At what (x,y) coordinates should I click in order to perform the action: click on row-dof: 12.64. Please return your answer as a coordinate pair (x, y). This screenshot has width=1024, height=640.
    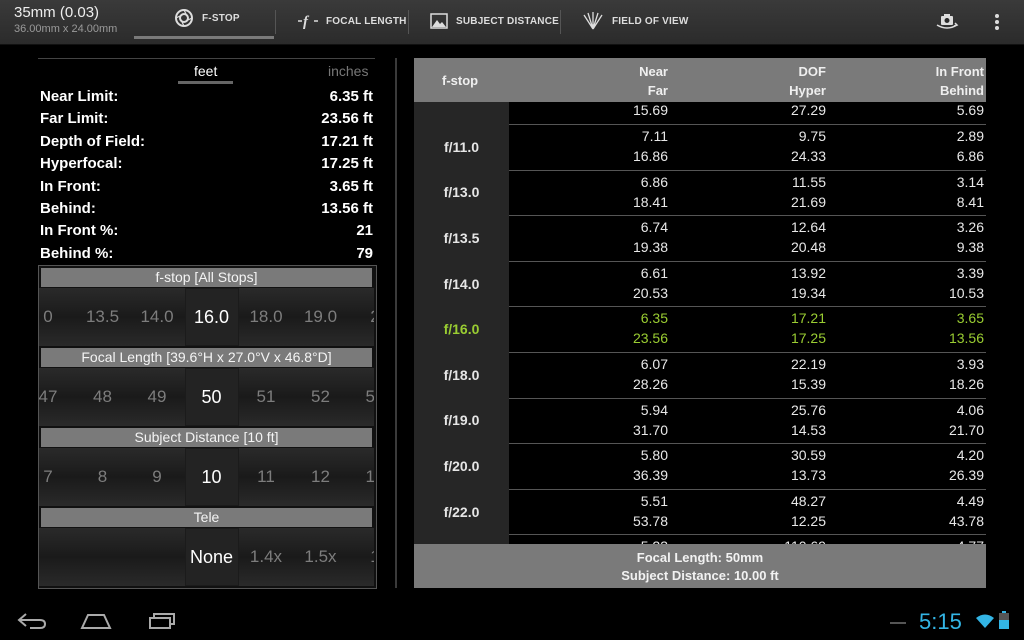
    Looking at the image, I should click on (808, 227).